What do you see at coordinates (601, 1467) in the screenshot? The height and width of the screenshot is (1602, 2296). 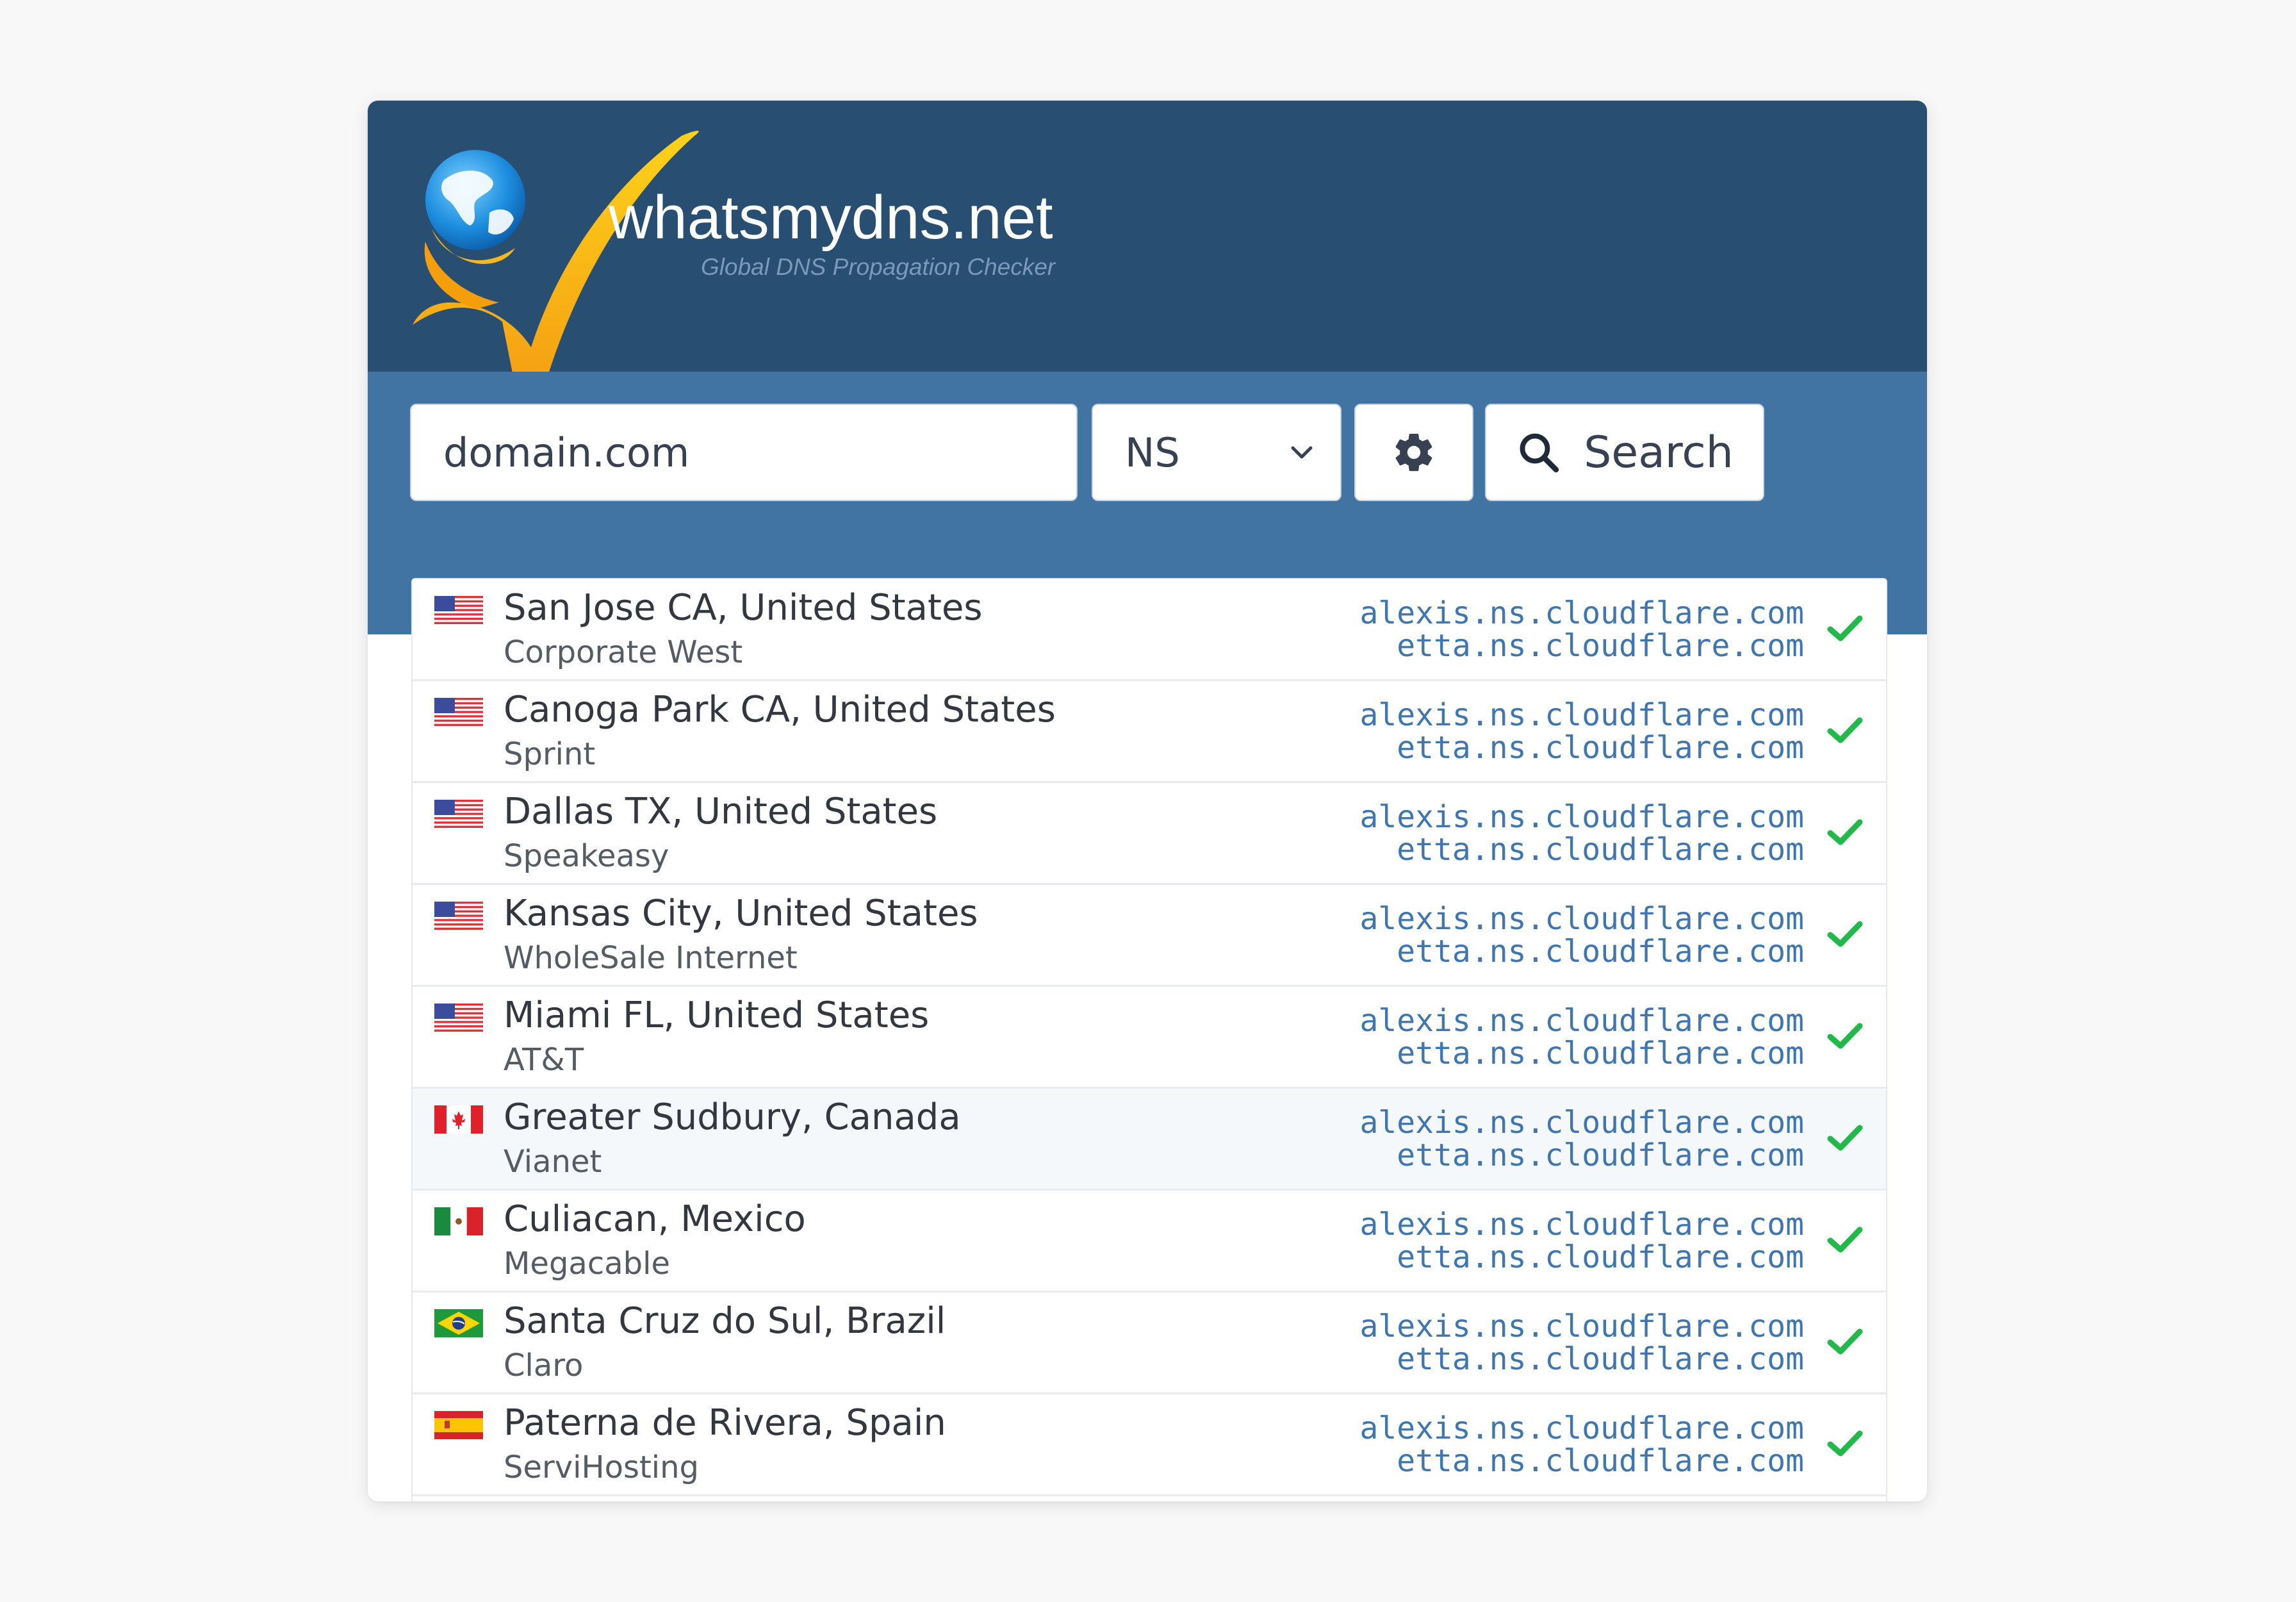 I see `provider-name: ServiHosting` at bounding box center [601, 1467].